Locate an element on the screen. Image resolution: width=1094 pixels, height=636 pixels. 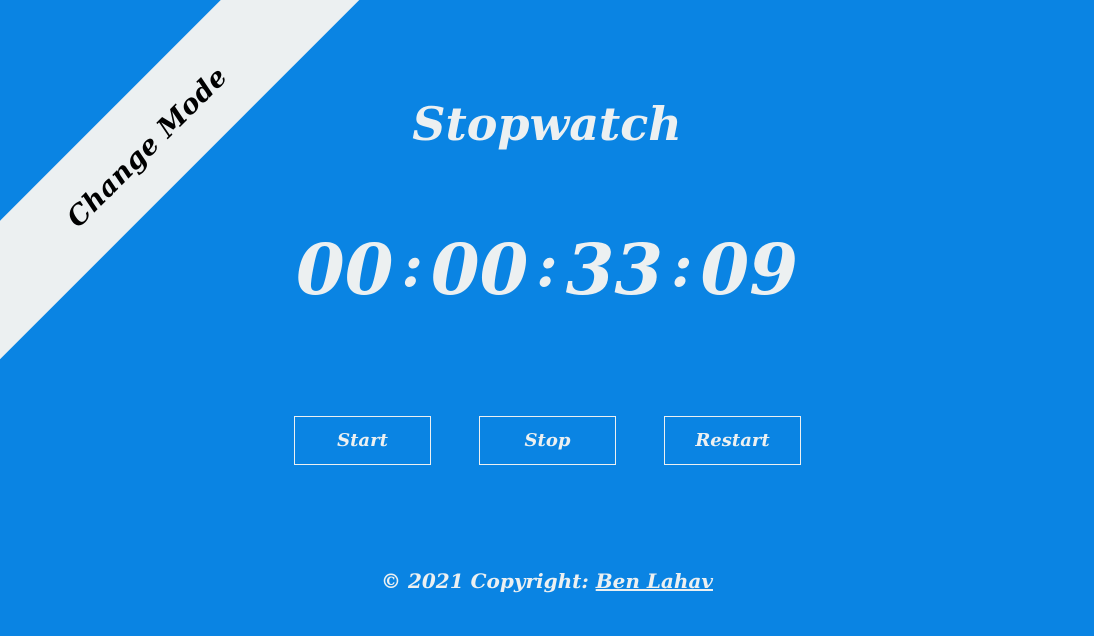
footer: © 2021 Copyright: Ben Lahav is located at coordinates (547, 581).